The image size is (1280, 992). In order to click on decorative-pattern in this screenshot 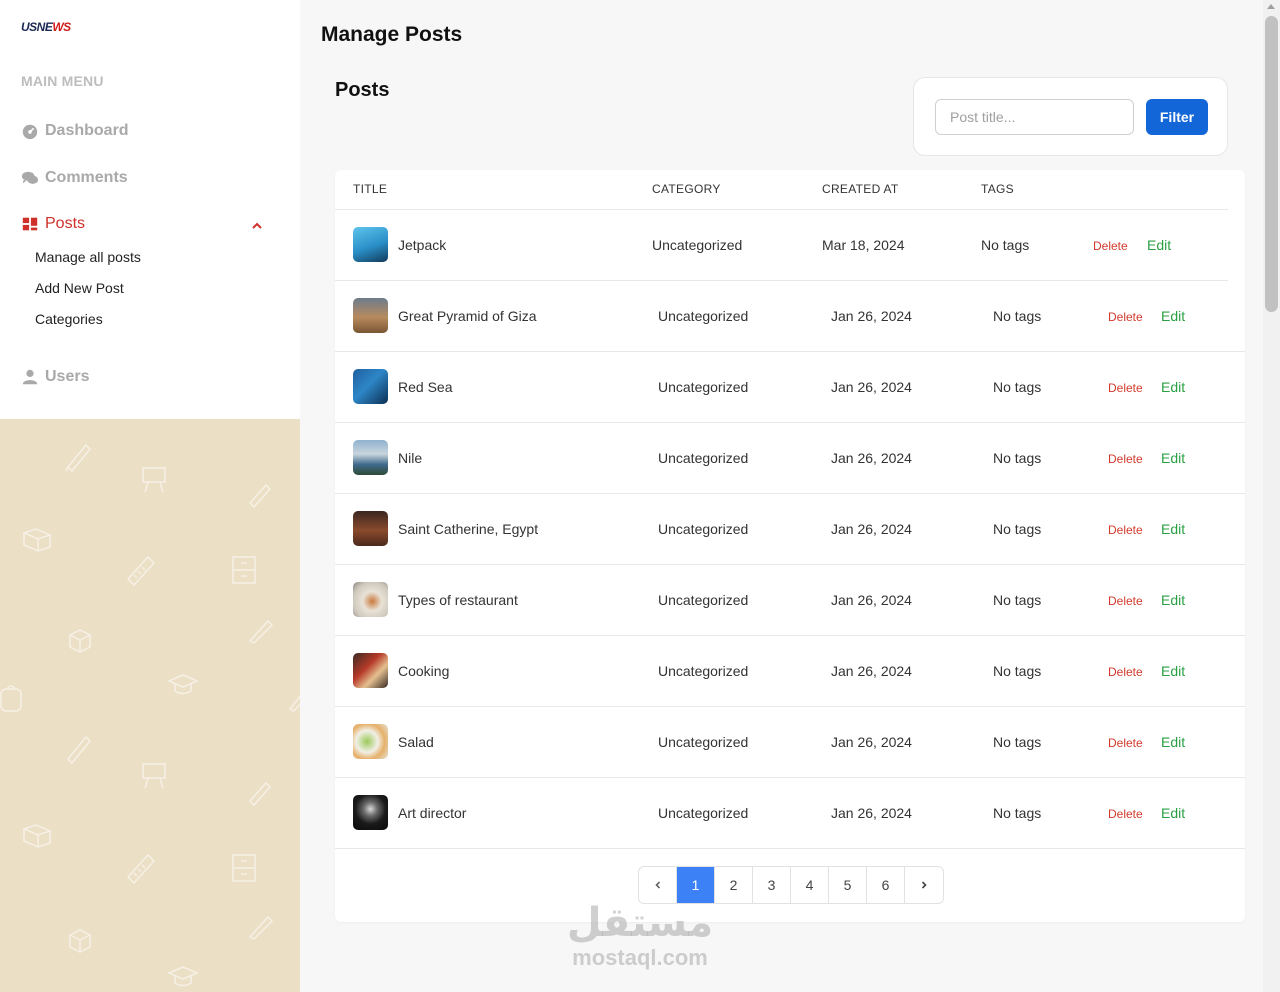, I will do `click(150, 705)`.